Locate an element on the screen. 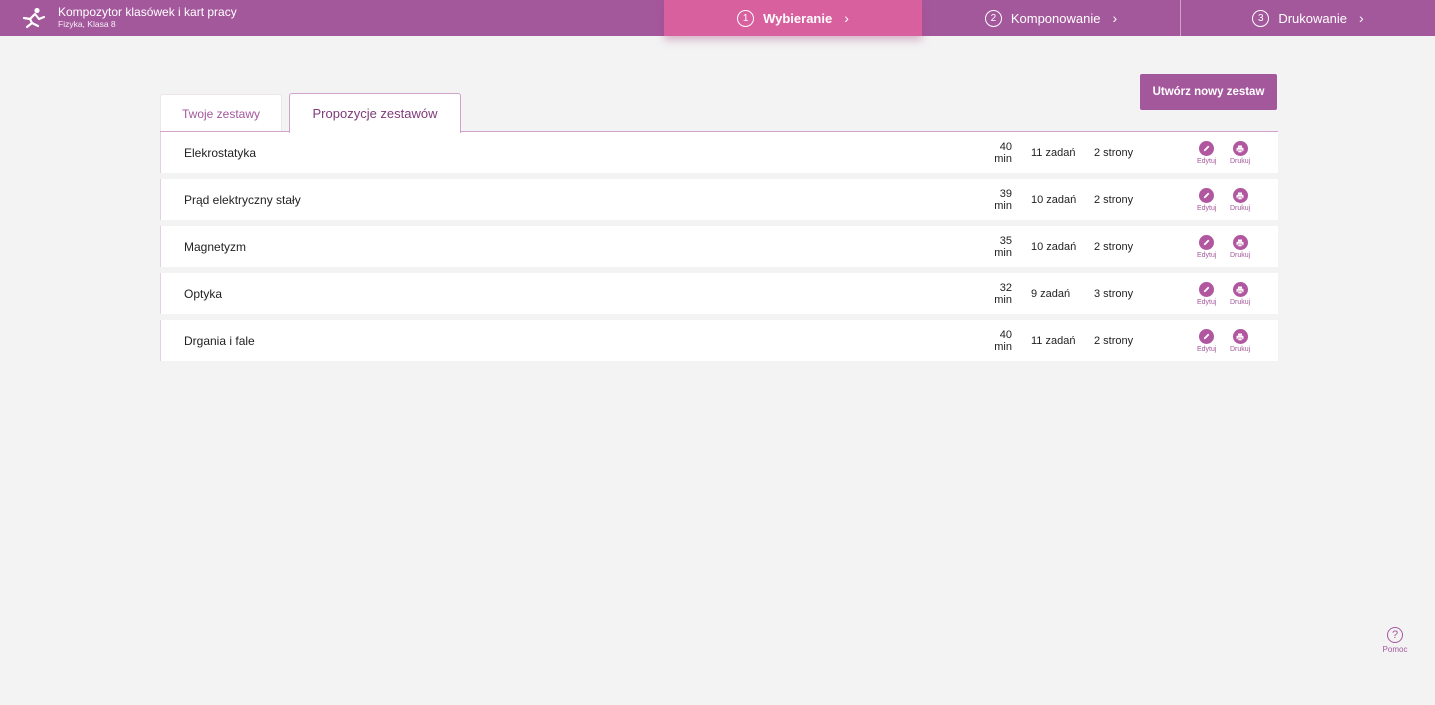 This screenshot has width=1435, height=705. step-drukowanie: 3 Drukowanie › is located at coordinates (1308, 18).